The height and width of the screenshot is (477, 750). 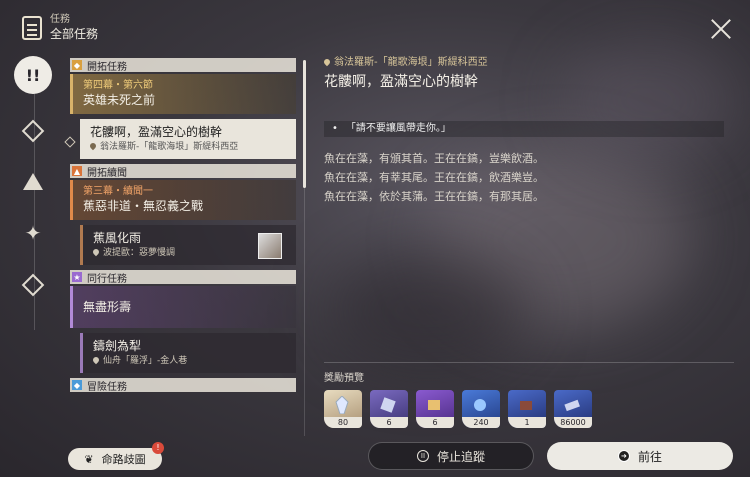 I want to click on rail-companion-button: ✦, so click(x=33, y=233).